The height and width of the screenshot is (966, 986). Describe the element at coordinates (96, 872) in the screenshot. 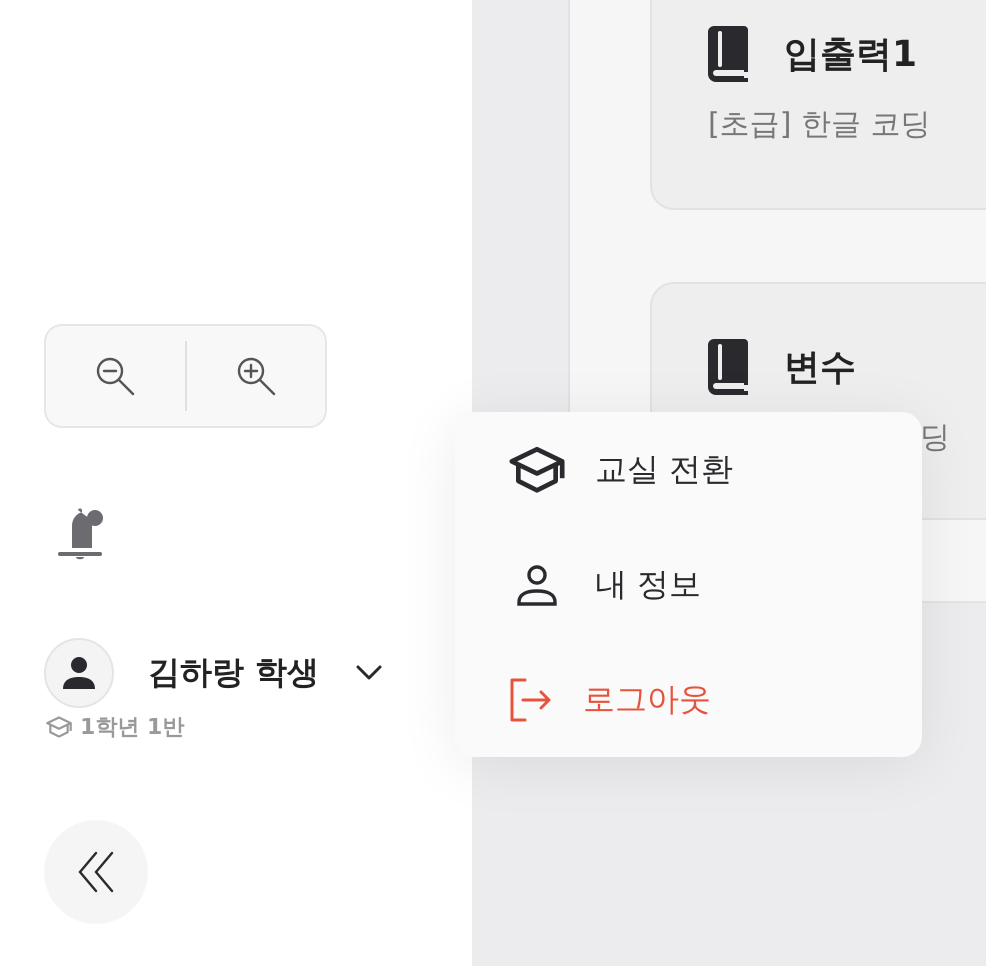

I see `double-chevron-left-icon` at that location.